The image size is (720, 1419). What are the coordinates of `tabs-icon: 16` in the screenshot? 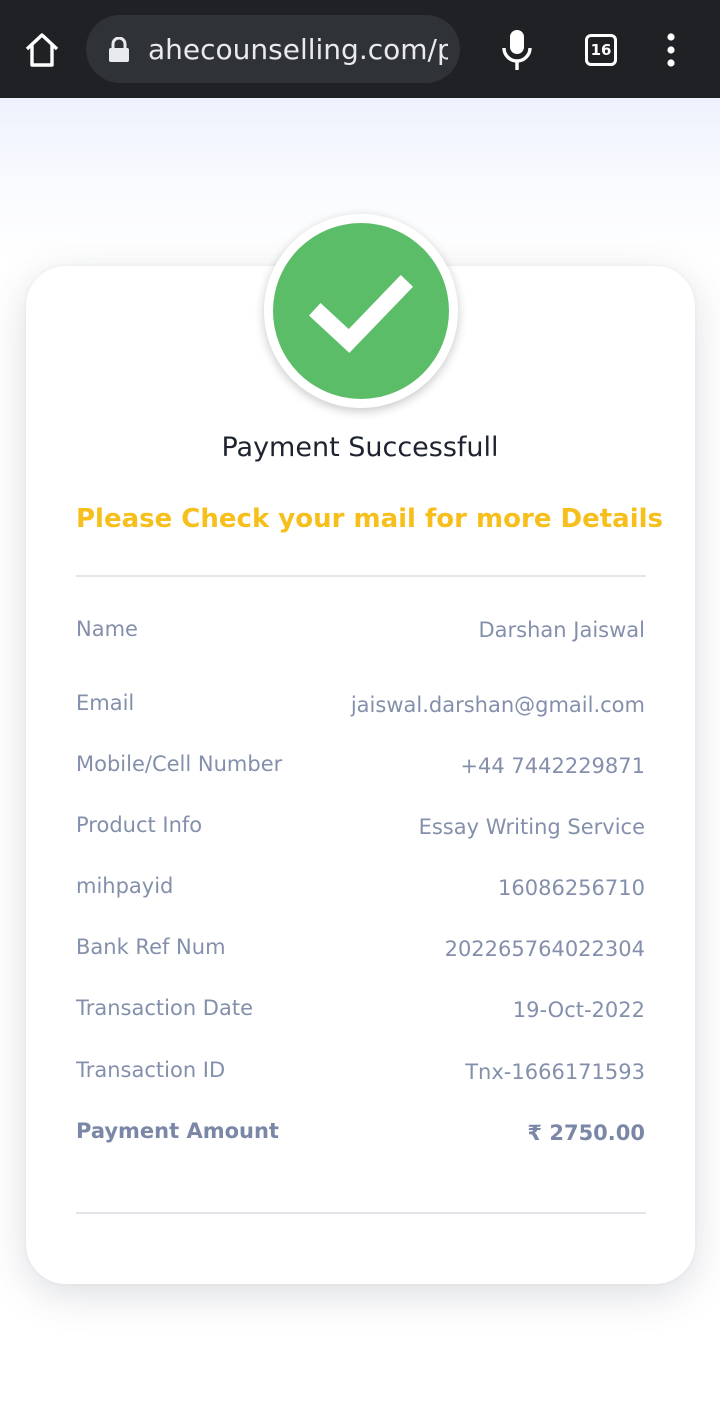 It's located at (601, 50).